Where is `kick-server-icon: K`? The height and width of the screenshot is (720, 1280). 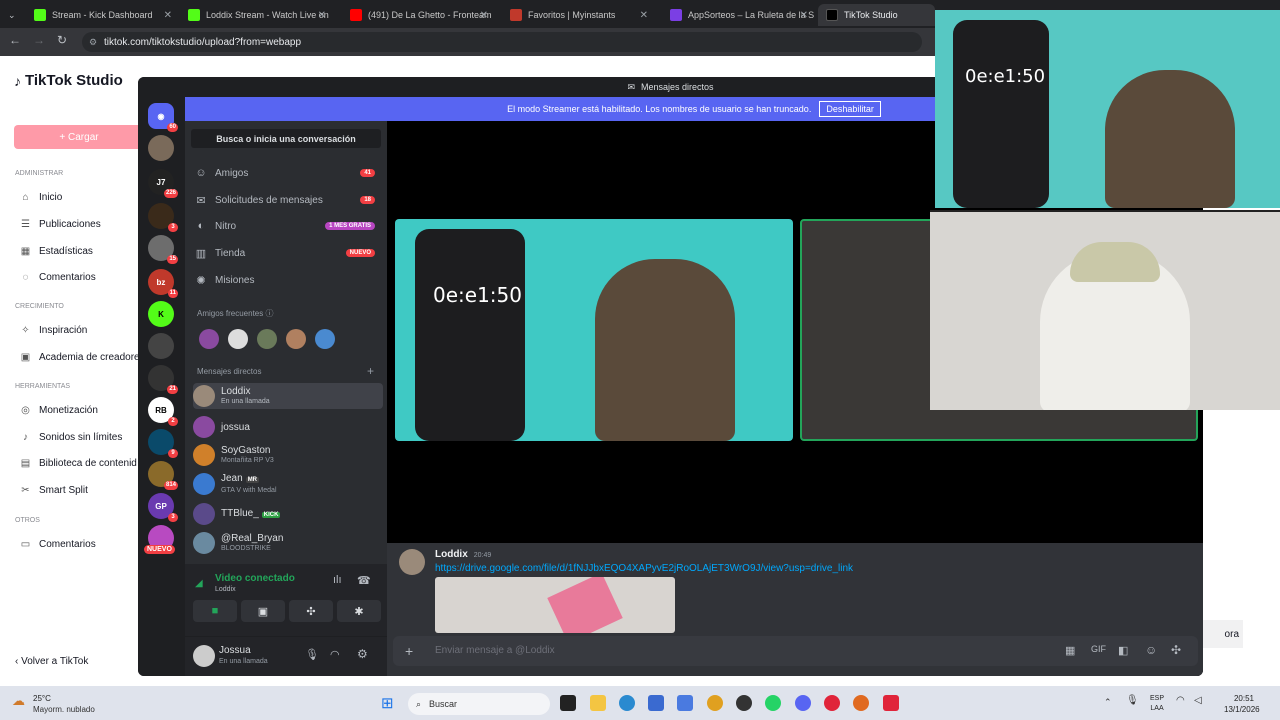
kick-server-icon: K is located at coordinates (161, 314).